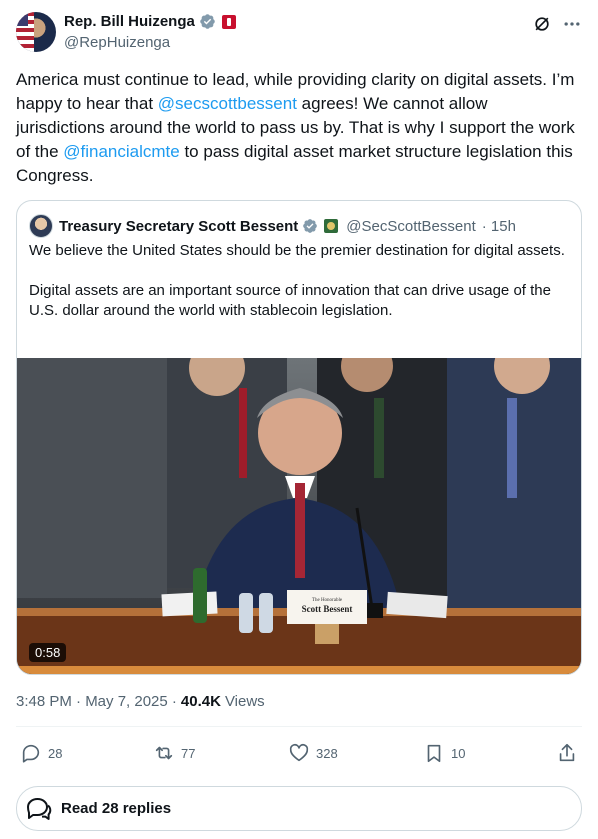 The image size is (598, 839). I want to click on reply-count: 28, so click(55, 753).